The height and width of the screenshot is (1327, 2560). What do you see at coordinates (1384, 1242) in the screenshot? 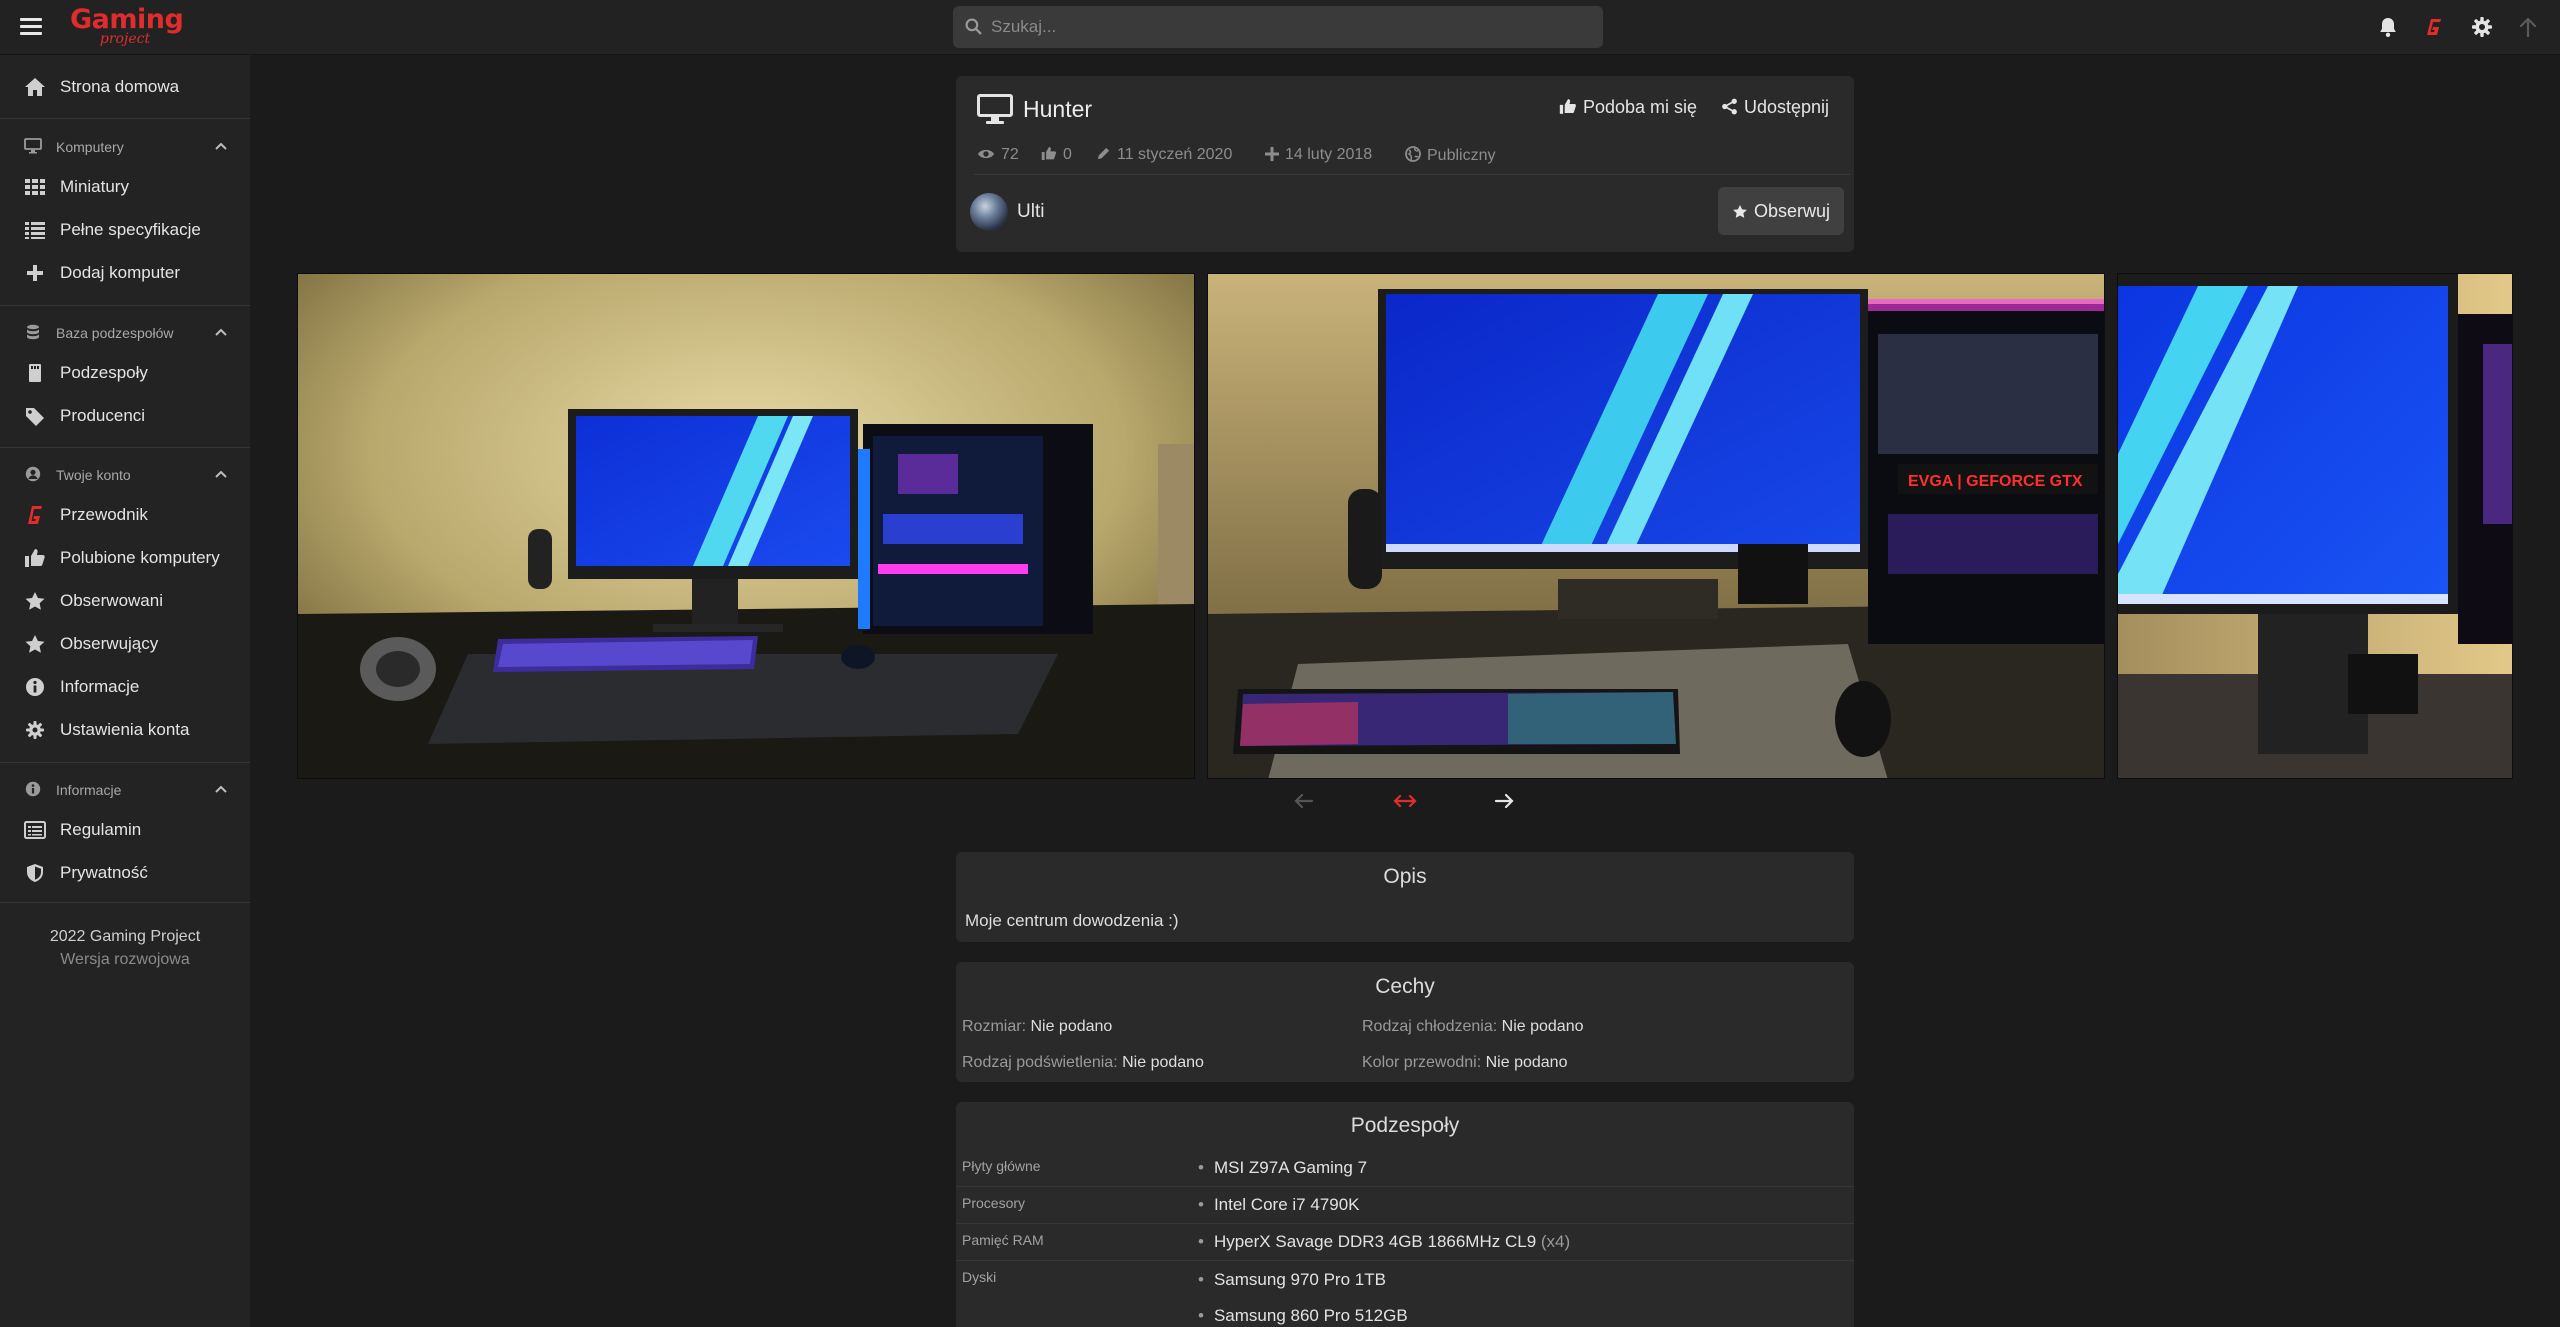
I see `component-item: HyperX Savage DDR3 4GB 1866MHz CL9 (x4)` at bounding box center [1384, 1242].